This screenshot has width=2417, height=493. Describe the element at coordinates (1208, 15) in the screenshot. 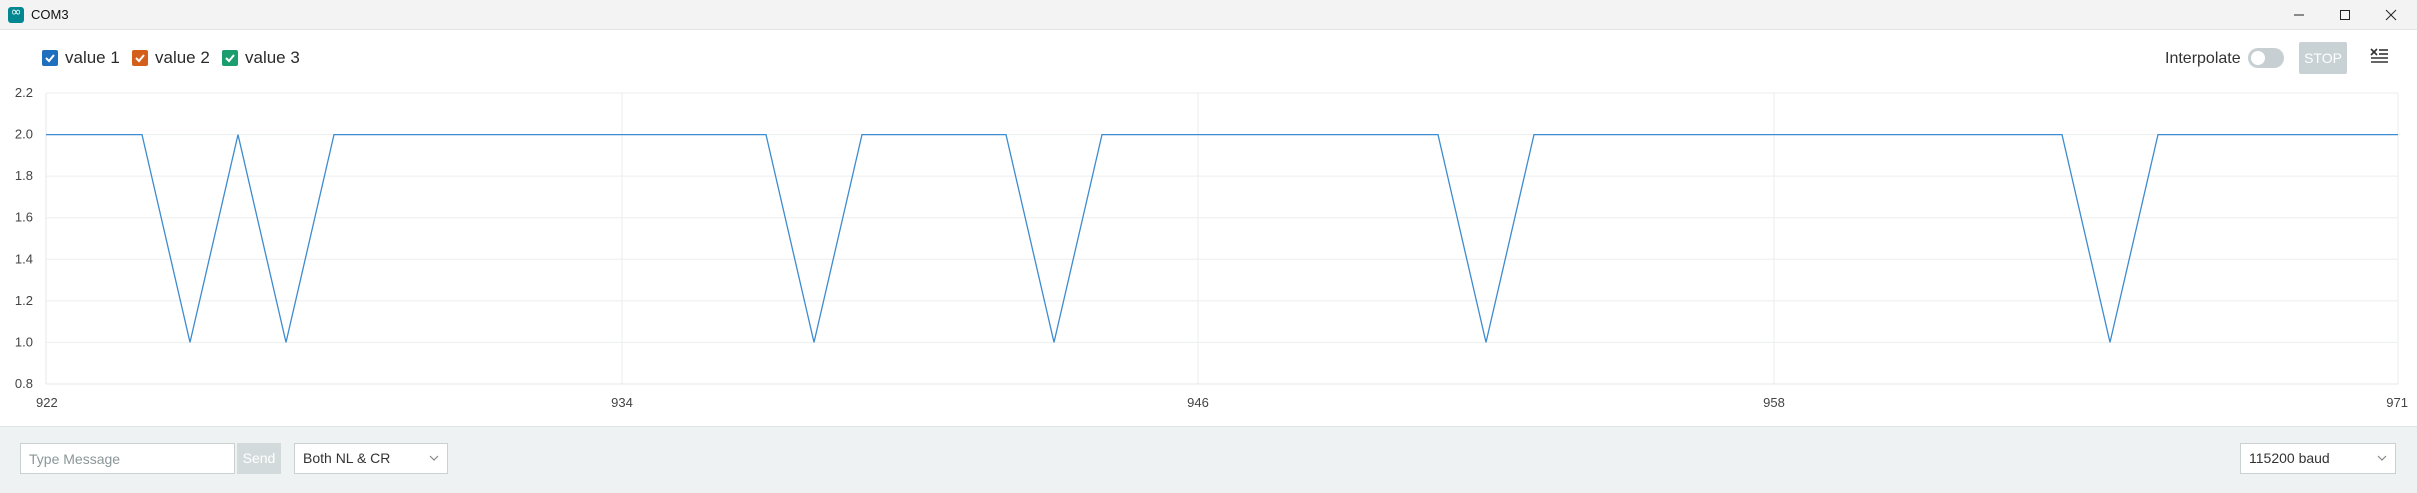

I see `title-bar: COM3` at that location.